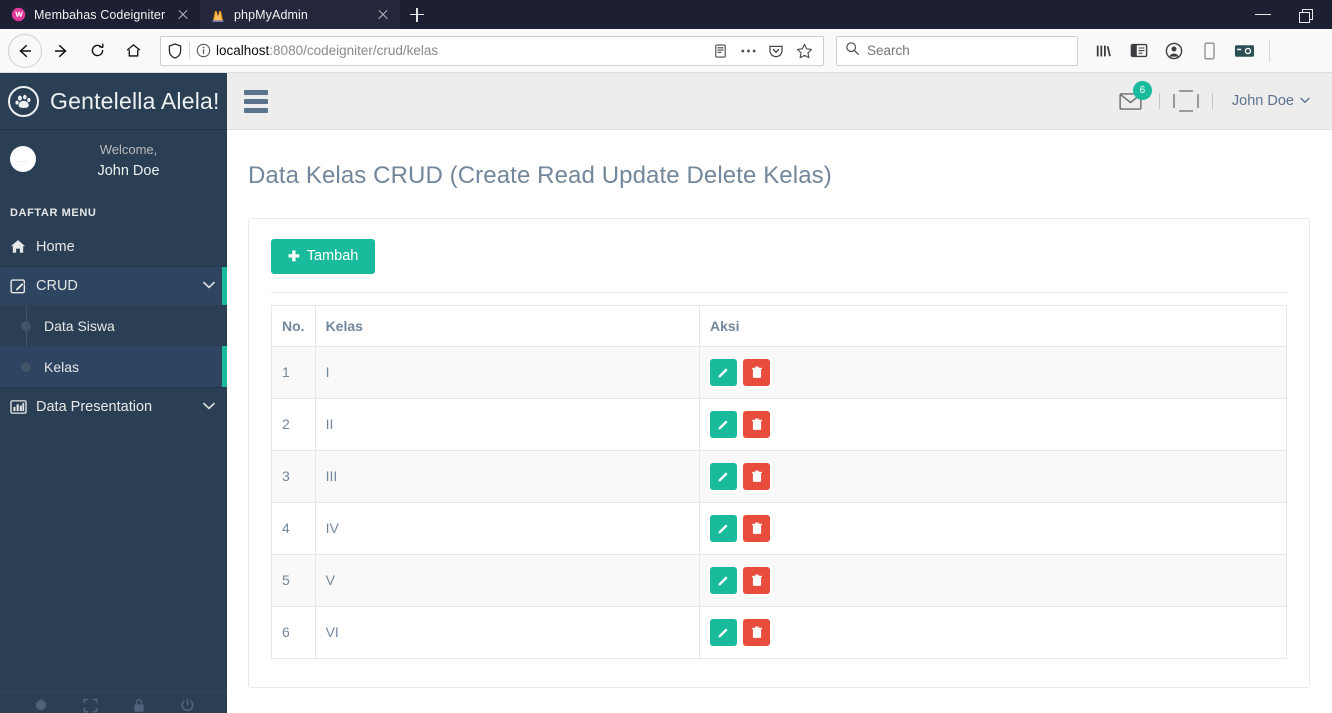  I want to click on sidebar-footer, so click(113, 702).